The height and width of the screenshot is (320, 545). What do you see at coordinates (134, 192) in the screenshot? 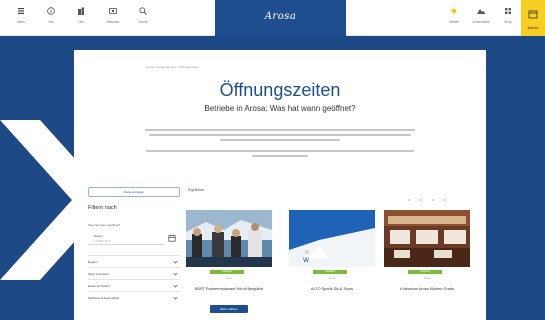
I see `show-map-button: Karte anzeigen` at bounding box center [134, 192].